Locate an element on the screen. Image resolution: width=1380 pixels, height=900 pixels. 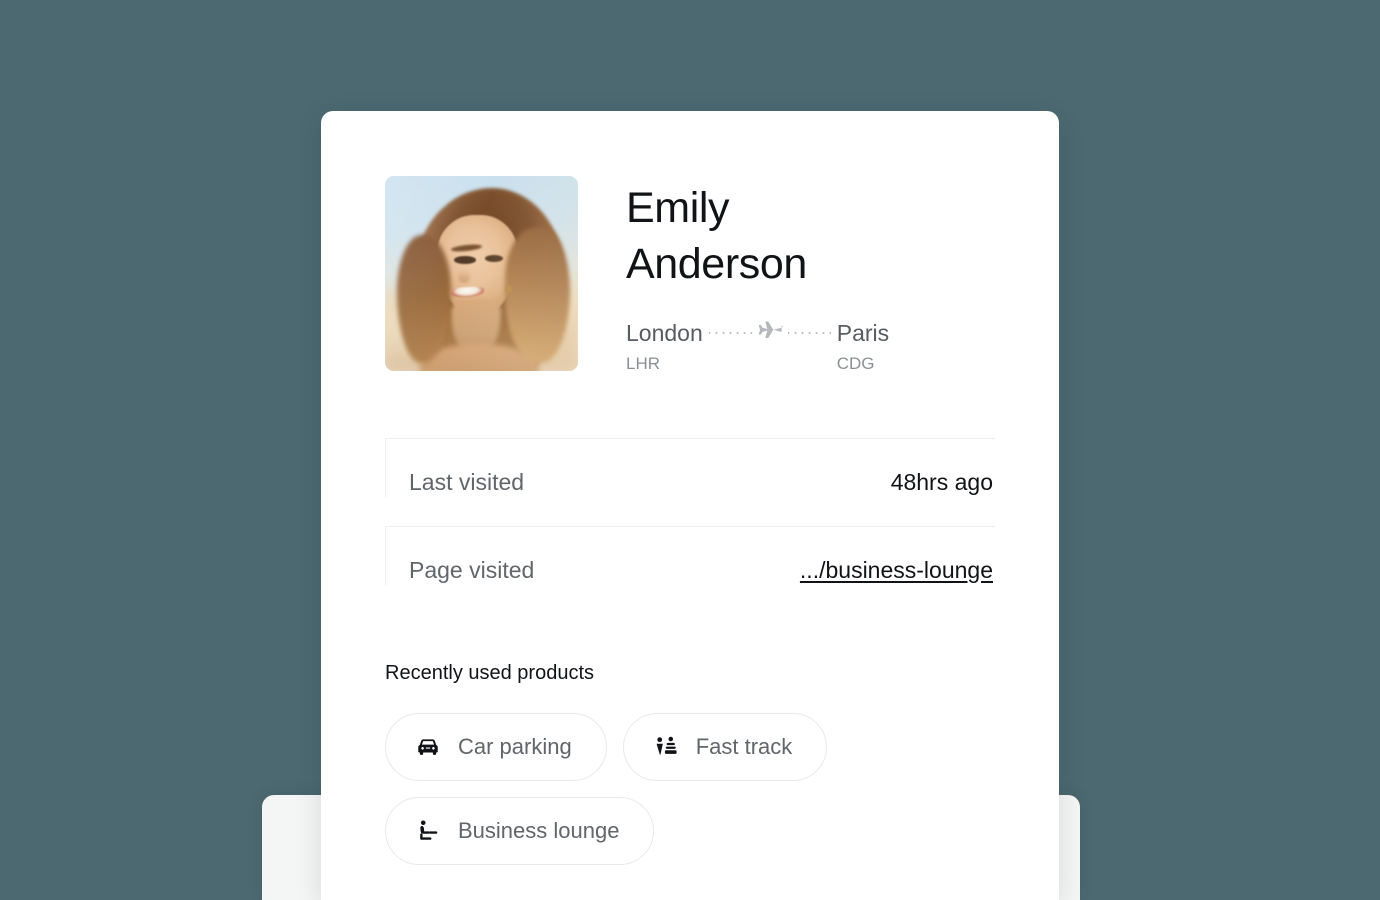
product-chip-label: Fast track is located at coordinates (744, 746).